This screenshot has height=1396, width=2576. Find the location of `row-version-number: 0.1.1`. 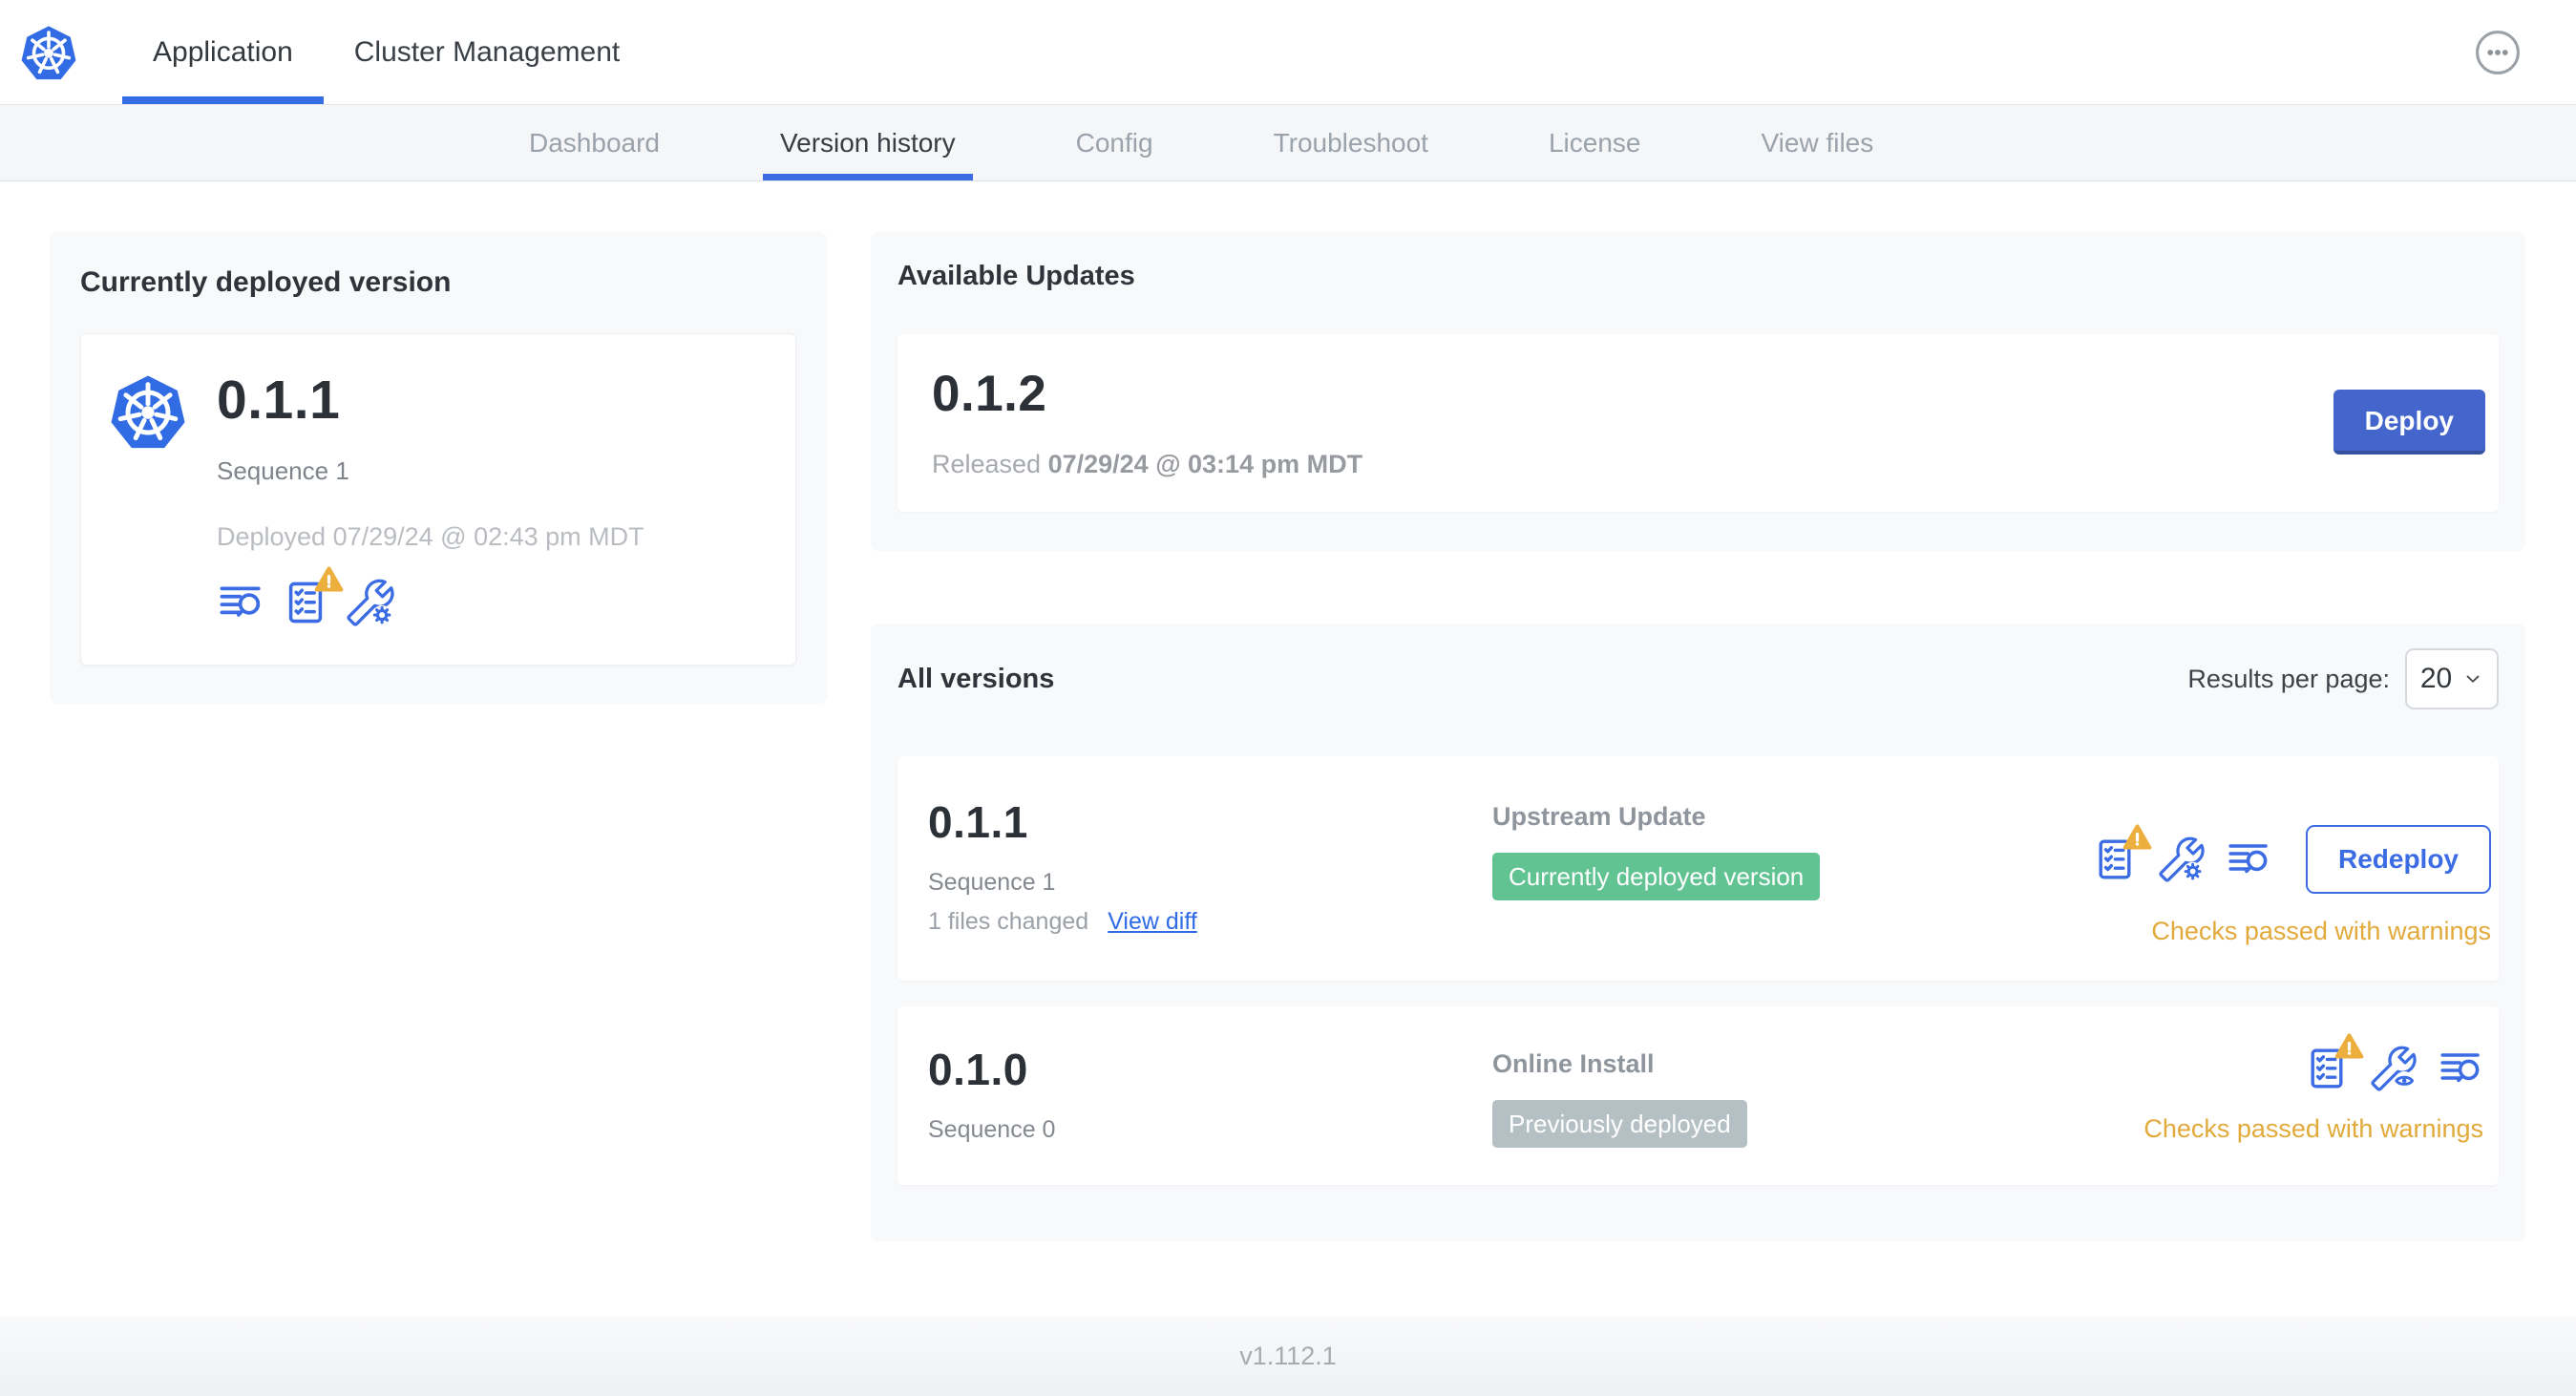

row-version-number: 0.1.1 is located at coordinates (978, 822).